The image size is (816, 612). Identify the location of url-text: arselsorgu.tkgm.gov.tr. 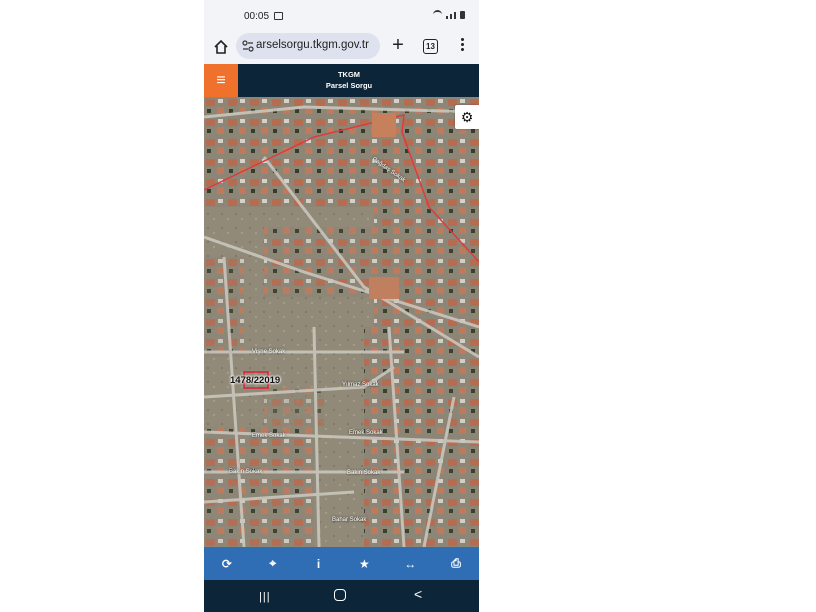
(312, 45).